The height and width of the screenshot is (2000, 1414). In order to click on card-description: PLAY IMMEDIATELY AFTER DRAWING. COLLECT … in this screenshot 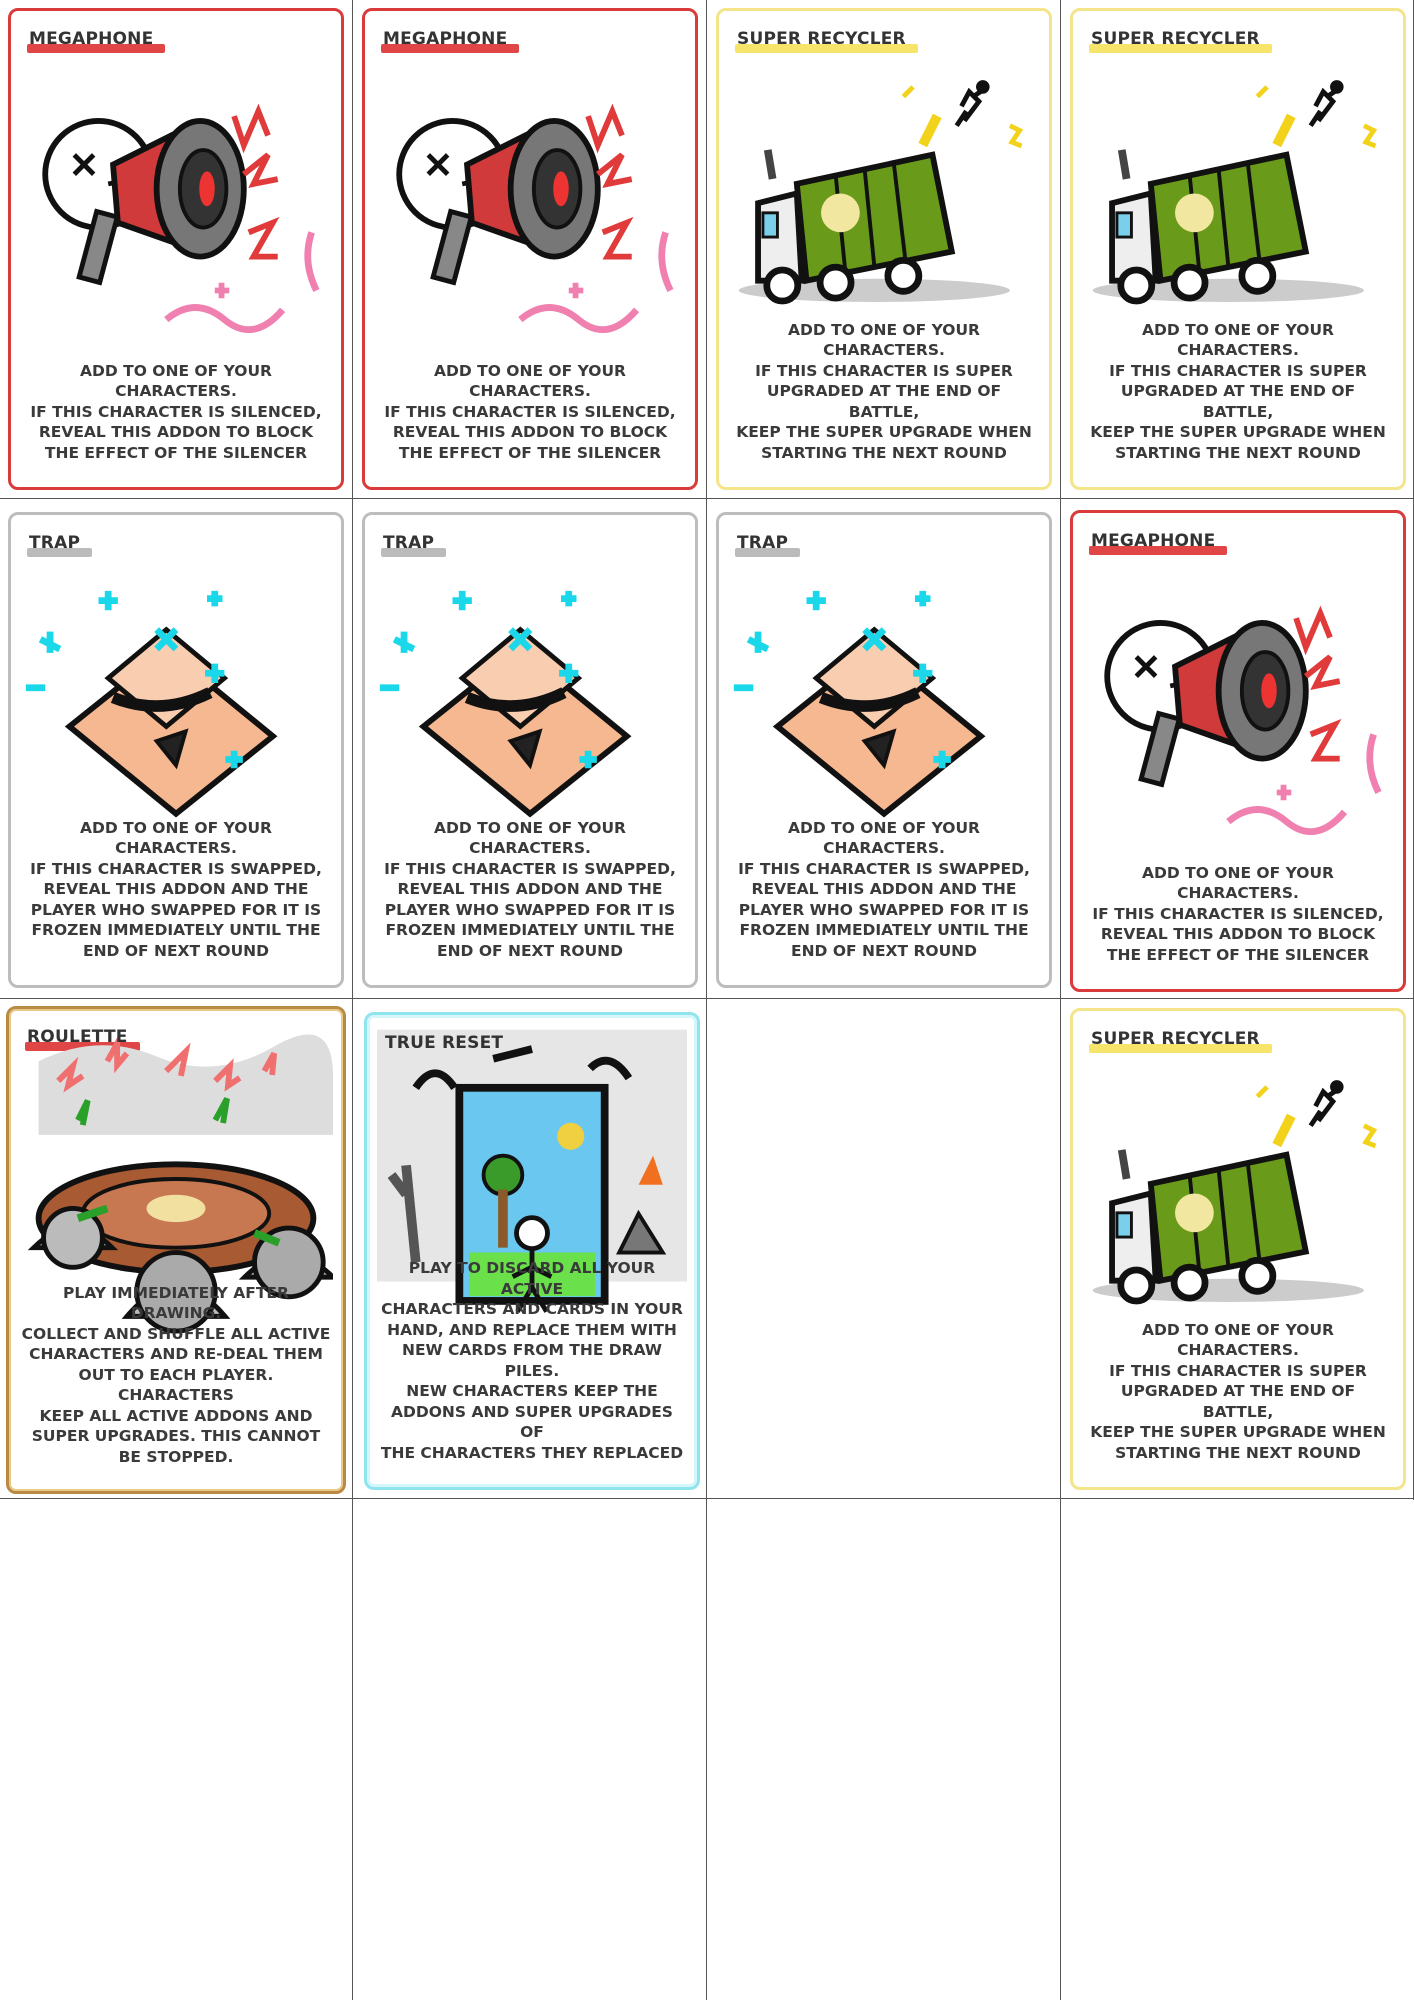, I will do `click(176, 1374)`.